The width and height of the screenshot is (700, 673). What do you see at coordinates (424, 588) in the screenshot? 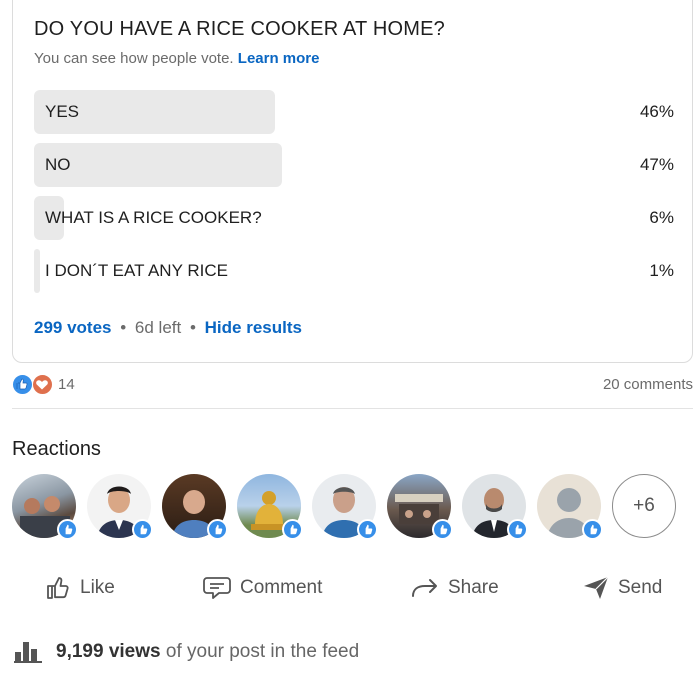
I see `share-icon` at bounding box center [424, 588].